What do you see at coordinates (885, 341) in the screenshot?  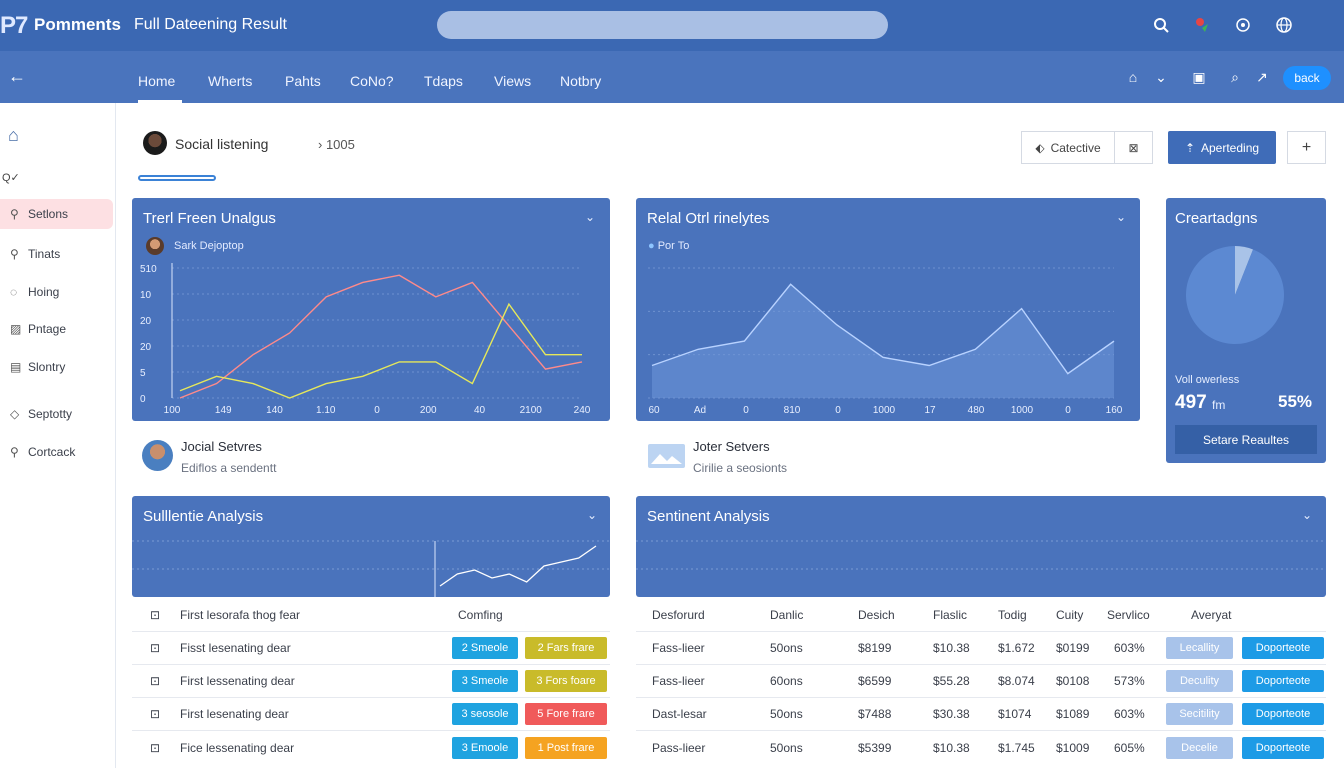 I see `realtime-area-chart: 60 Ad 0 810 0 1000 17 480 1000 0 160` at bounding box center [885, 341].